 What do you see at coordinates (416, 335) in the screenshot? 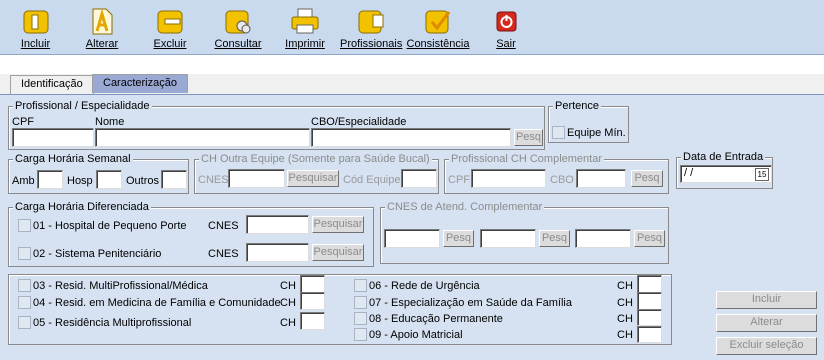
I see `apoio-matricial-label: 09 - Apoio Matricial` at bounding box center [416, 335].